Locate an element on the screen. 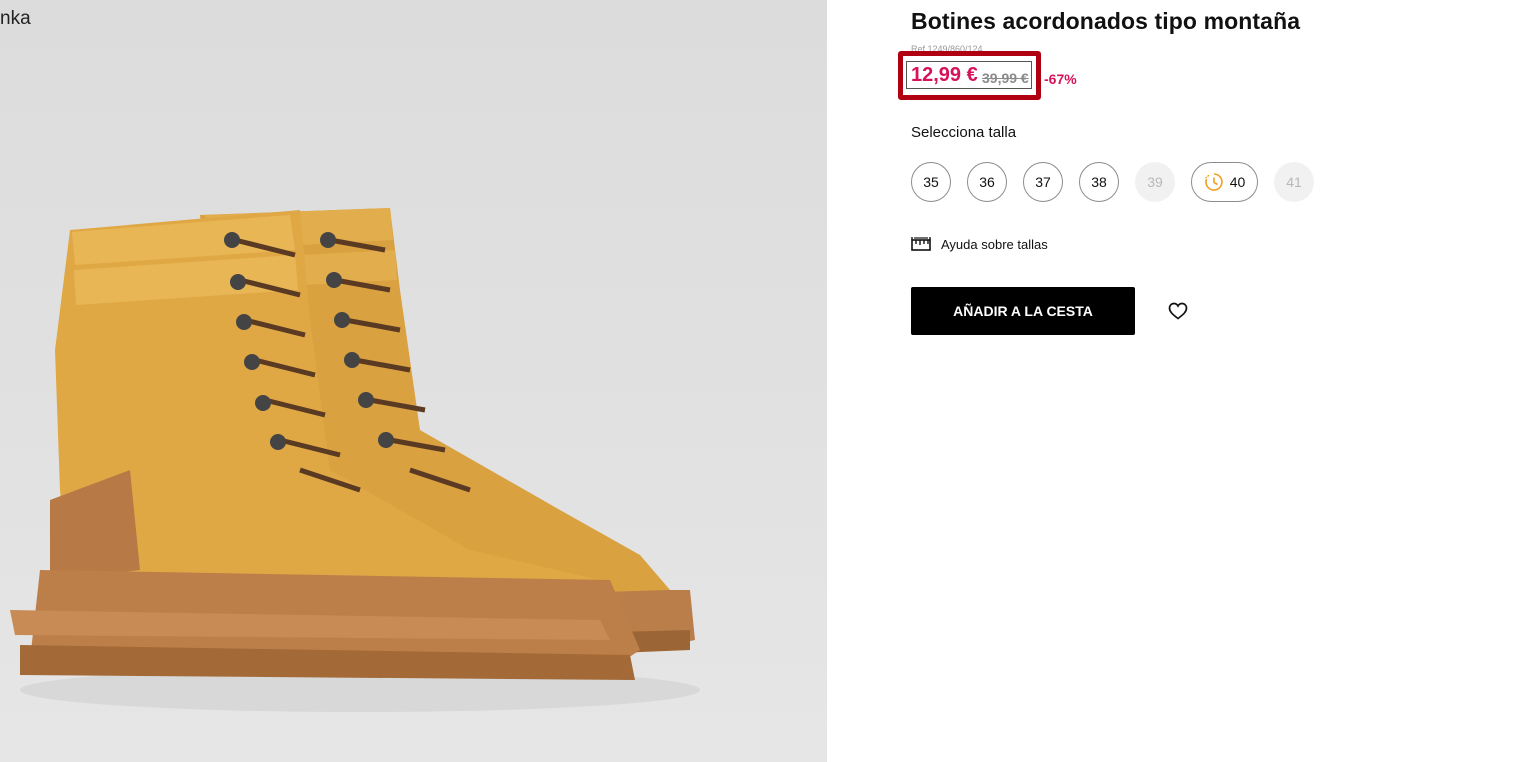 The height and width of the screenshot is (762, 1519). image-overlay-text: nka is located at coordinates (15, 18).